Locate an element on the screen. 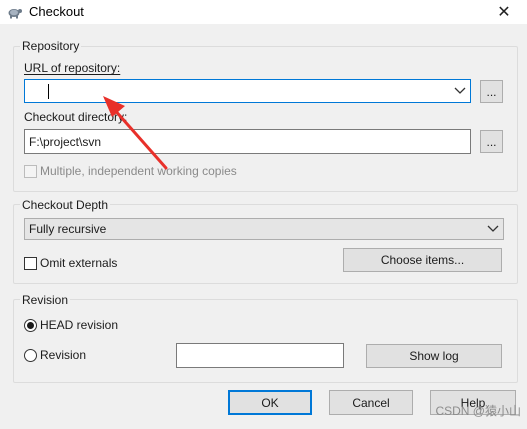 This screenshot has width=527, height=429. multiple-copies-label: Multiple, independent working copies is located at coordinates (138, 171).